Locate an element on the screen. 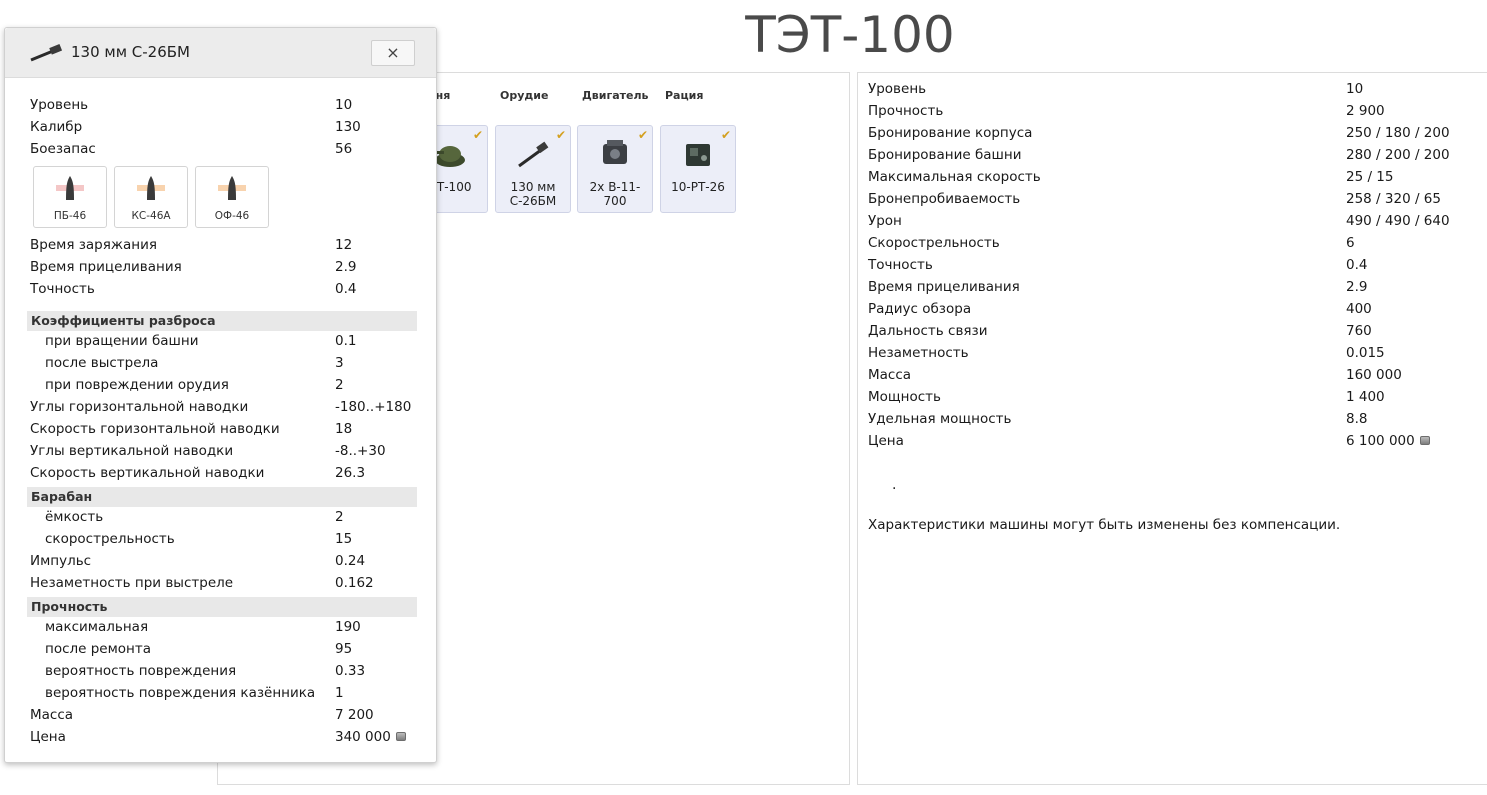 The image size is (1487, 795). popup-header: 130 мм С-26БМ × is located at coordinates (220, 53).